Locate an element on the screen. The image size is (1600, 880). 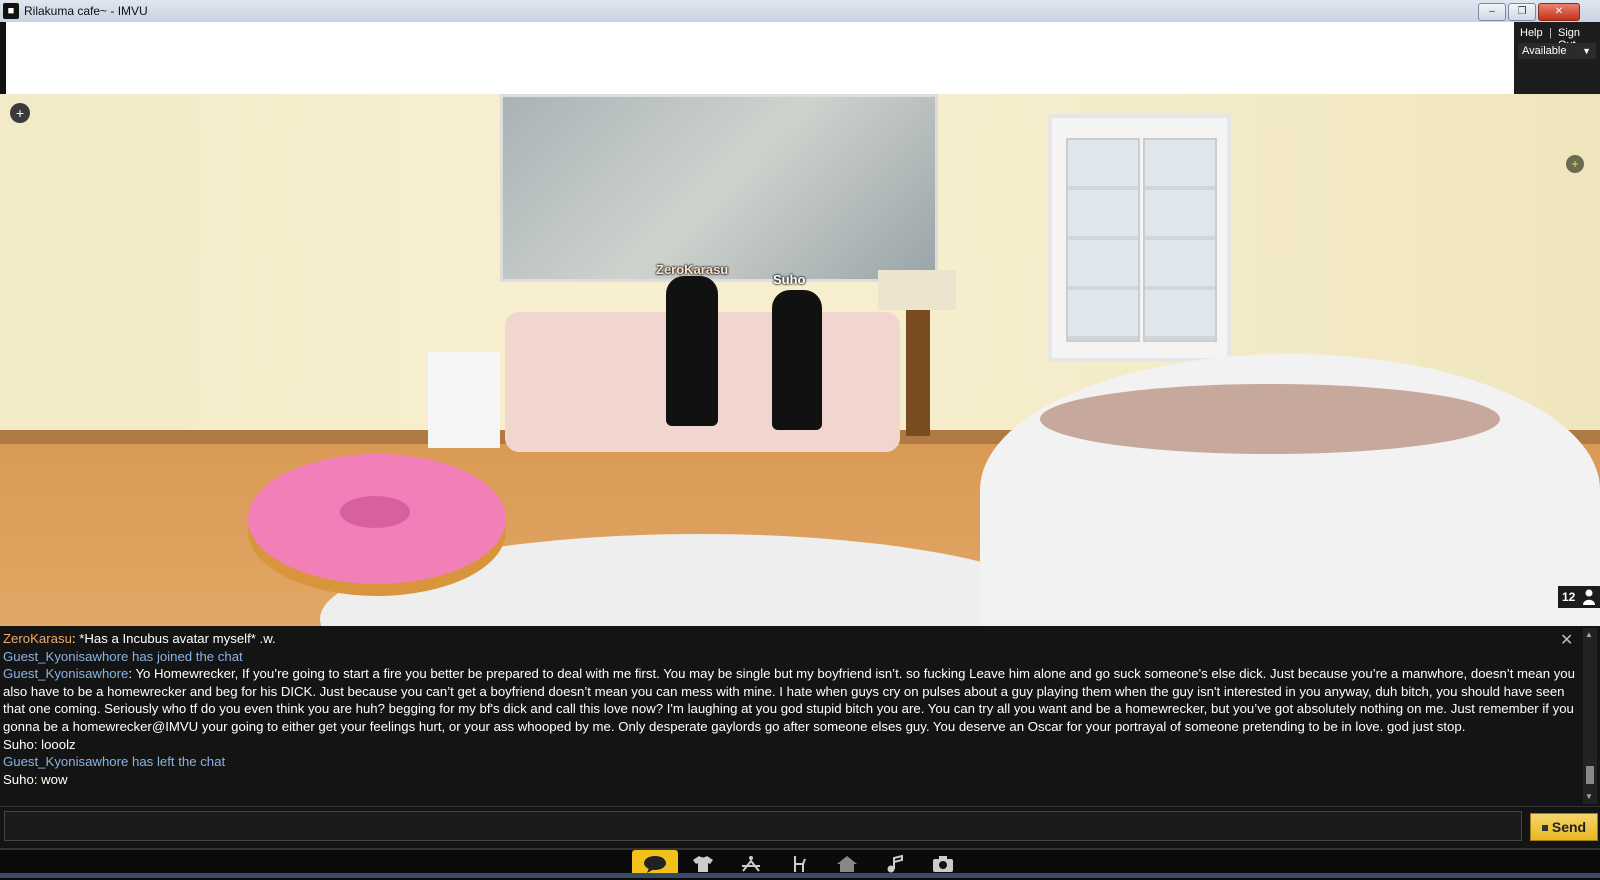
chat-input is located at coordinates (763, 826).